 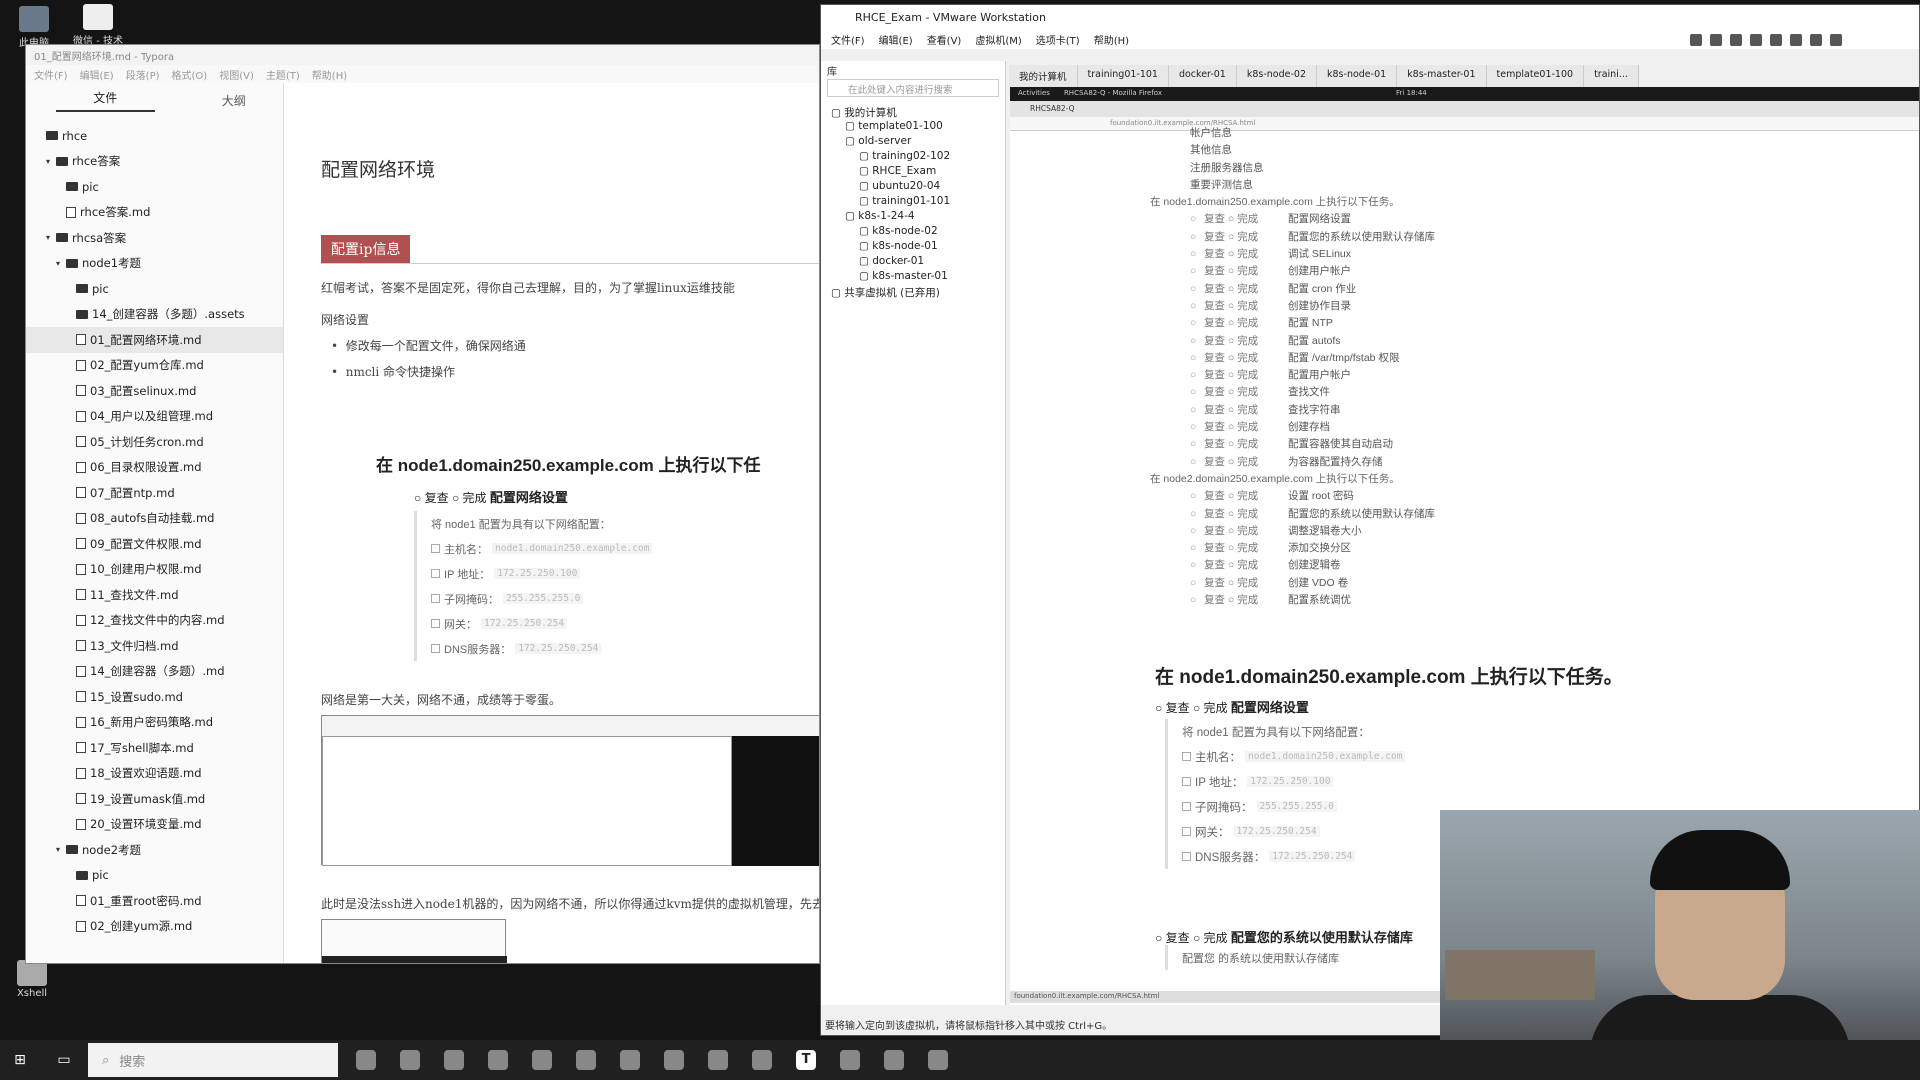 What do you see at coordinates (1292, 548) in the screenshot?
I see `task-row: ○ 复查 ○ 完成 添加交换分区` at bounding box center [1292, 548].